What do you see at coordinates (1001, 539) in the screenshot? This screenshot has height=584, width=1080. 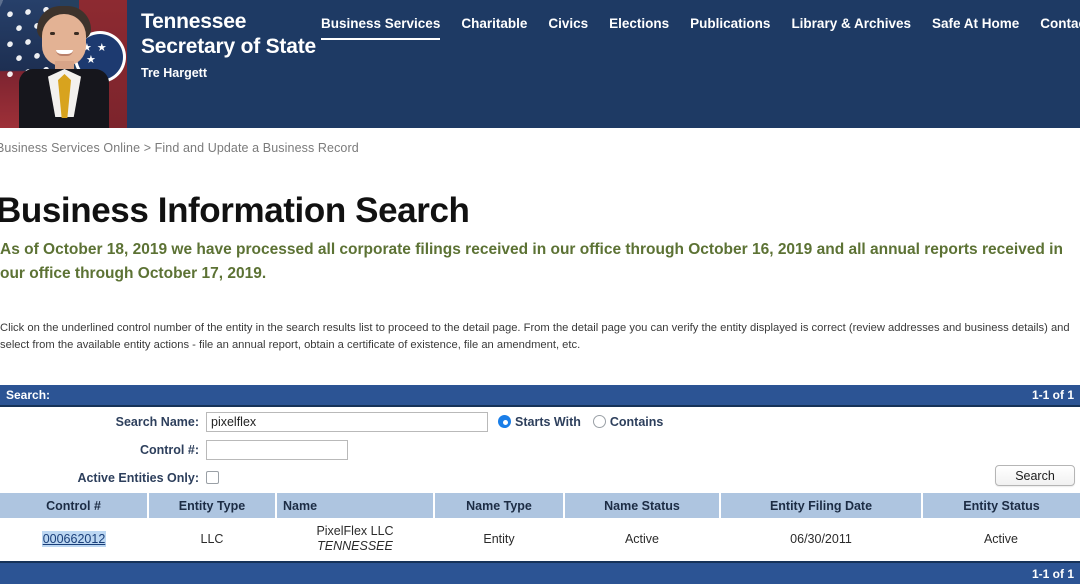 I see `cell-entity-status: Active` at bounding box center [1001, 539].